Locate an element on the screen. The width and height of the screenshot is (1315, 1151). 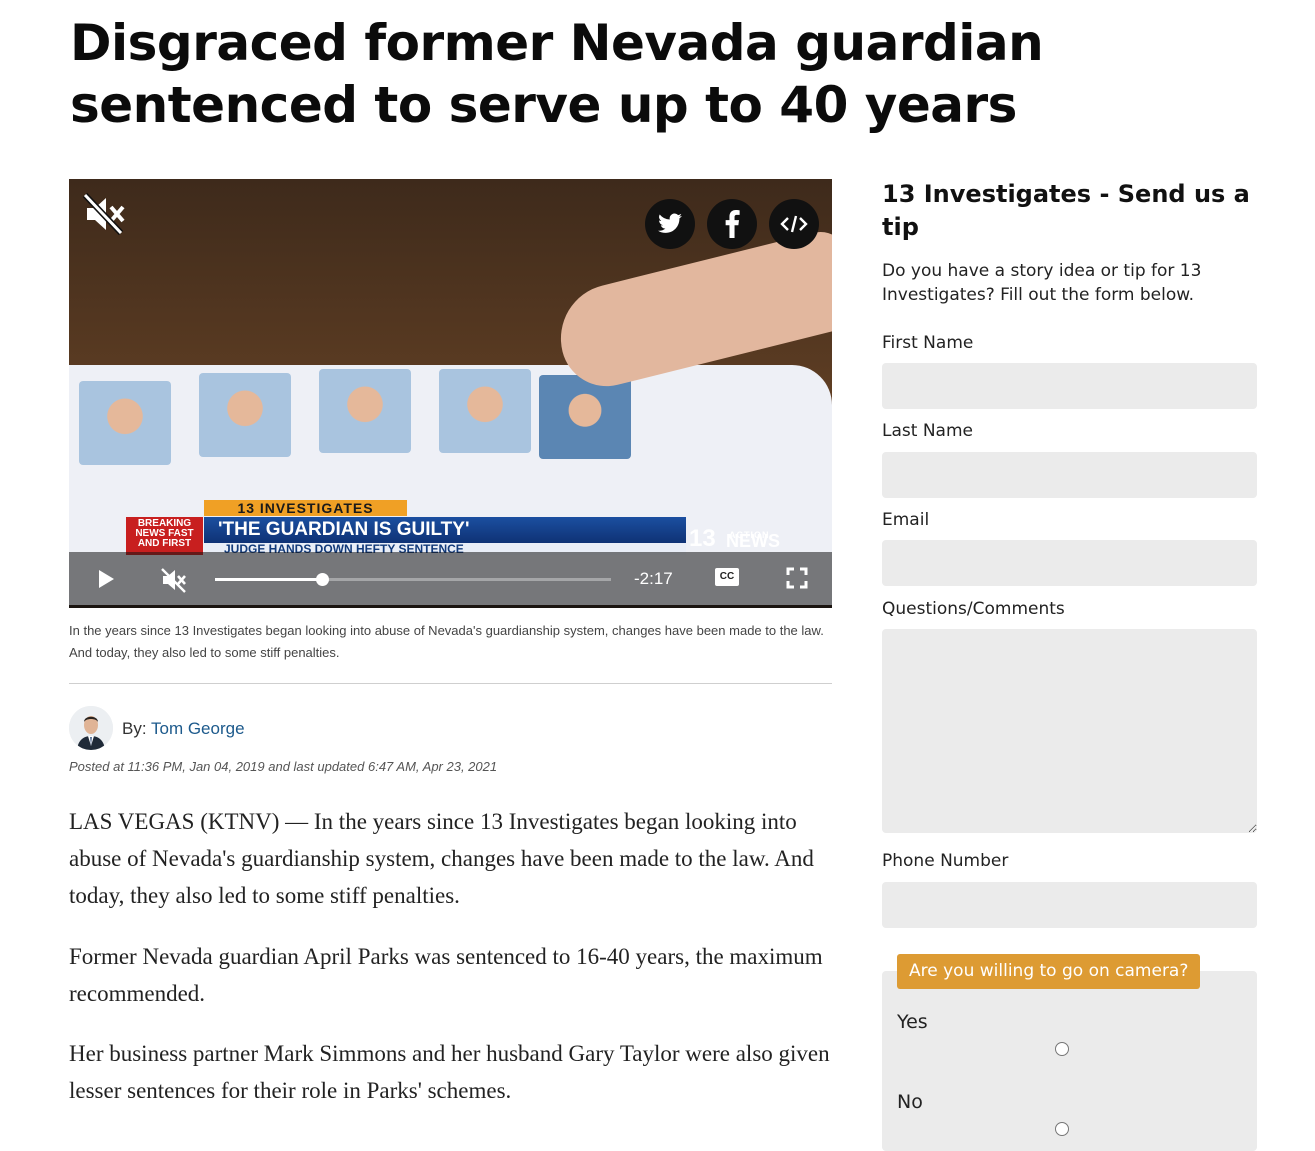
video-progress-fill is located at coordinates (268, 579).